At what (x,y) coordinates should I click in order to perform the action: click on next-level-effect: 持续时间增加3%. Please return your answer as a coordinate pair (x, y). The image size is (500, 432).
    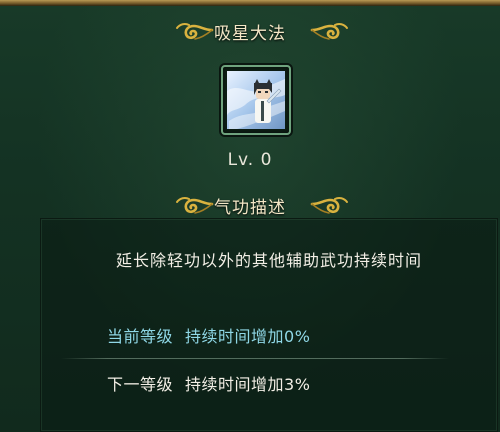
    Looking at the image, I should click on (248, 384).